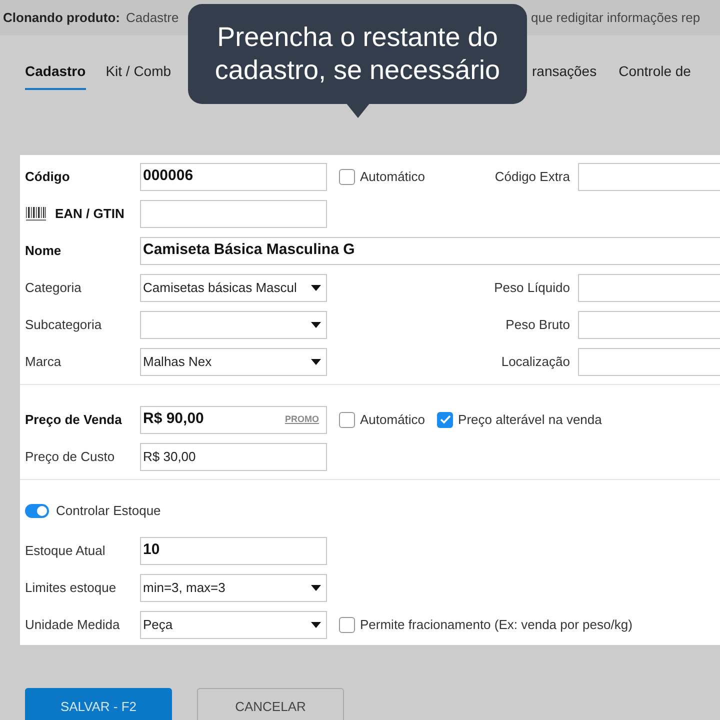 The height and width of the screenshot is (720, 720). Describe the element at coordinates (73, 419) in the screenshot. I see `field-label: Preço de Venda` at that location.